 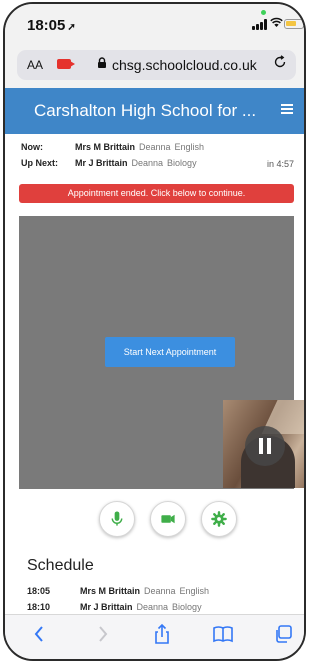 I want to click on address-bar: AA chsg.schoolcloud.co.uk, so click(x=156, y=65).